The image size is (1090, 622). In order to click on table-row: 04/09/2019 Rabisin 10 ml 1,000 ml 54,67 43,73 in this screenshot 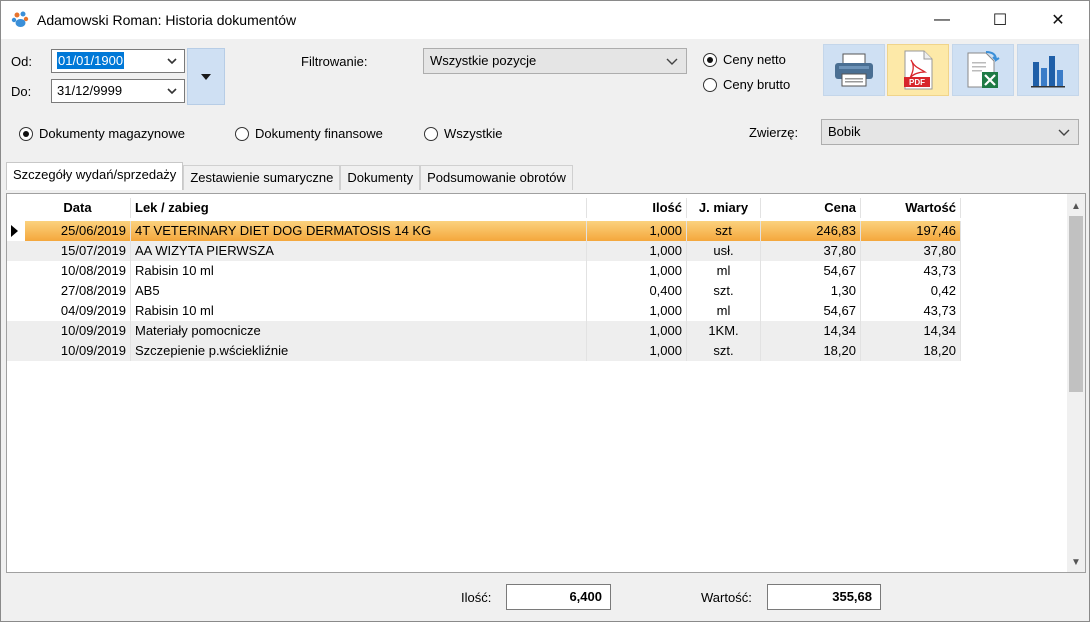, I will do `click(484, 311)`.